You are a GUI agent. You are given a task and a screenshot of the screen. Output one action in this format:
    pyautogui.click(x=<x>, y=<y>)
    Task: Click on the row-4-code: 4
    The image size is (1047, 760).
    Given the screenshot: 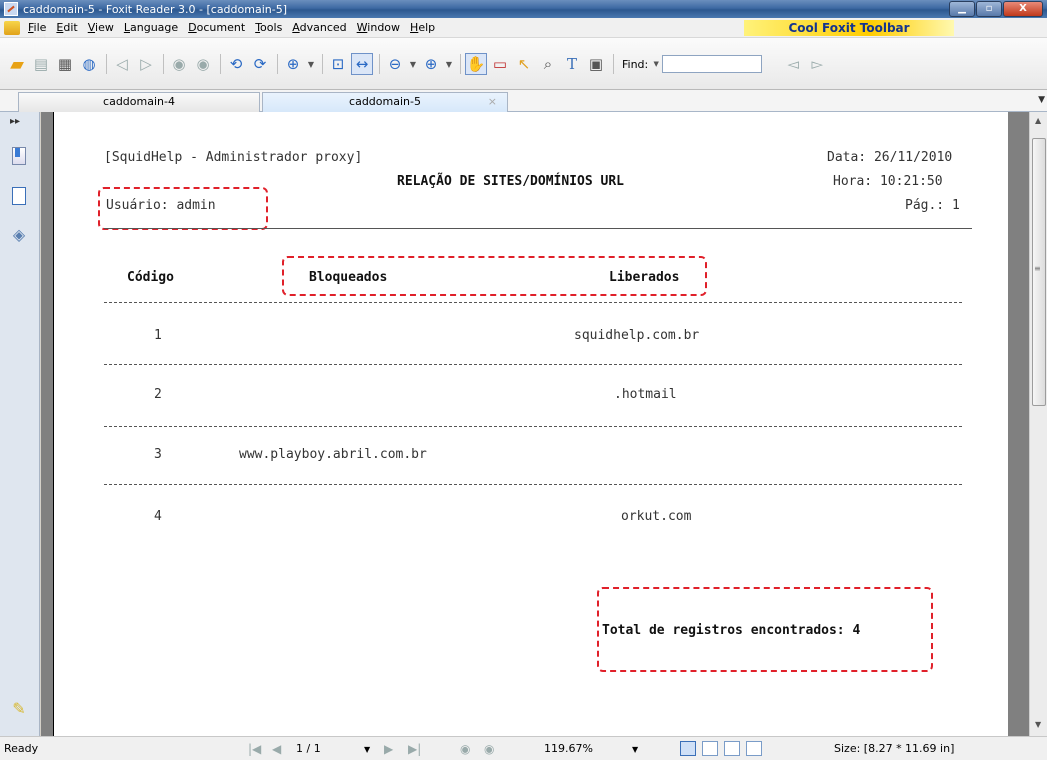 What is the action you would take?
    pyautogui.click(x=158, y=516)
    